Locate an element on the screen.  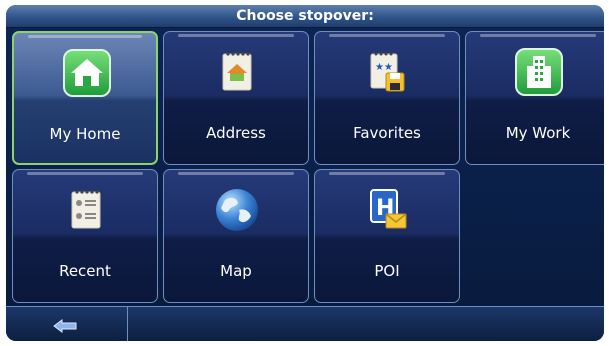
tile-label: Map is located at coordinates (236, 271).